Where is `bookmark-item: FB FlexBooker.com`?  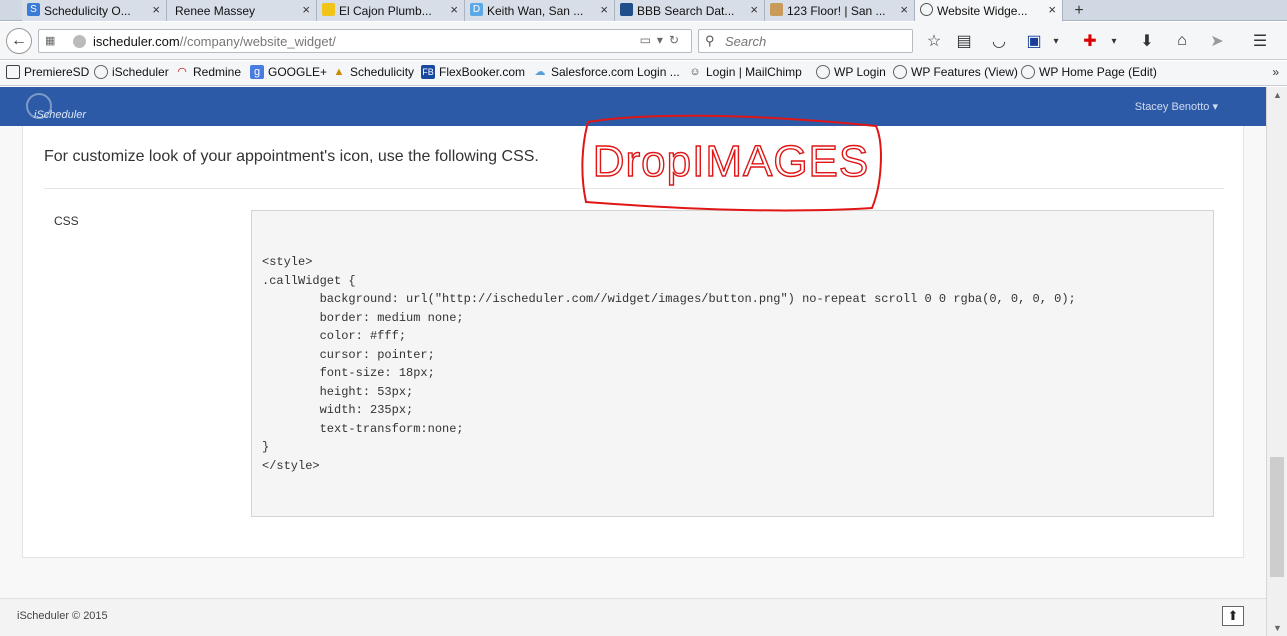 bookmark-item: FB FlexBooker.com is located at coordinates (473, 72).